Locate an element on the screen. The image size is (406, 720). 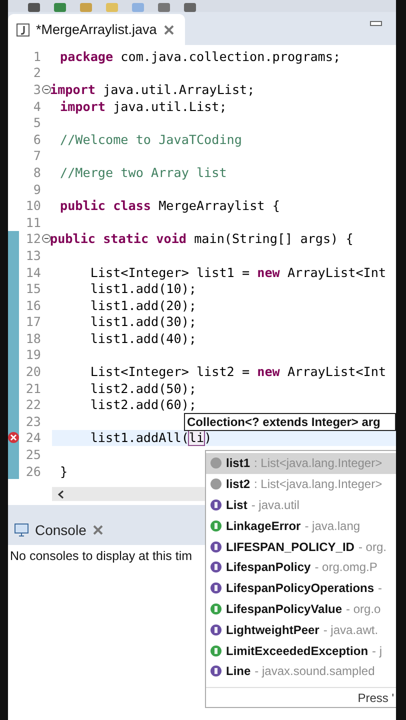
minimize-icon is located at coordinates (376, 24).